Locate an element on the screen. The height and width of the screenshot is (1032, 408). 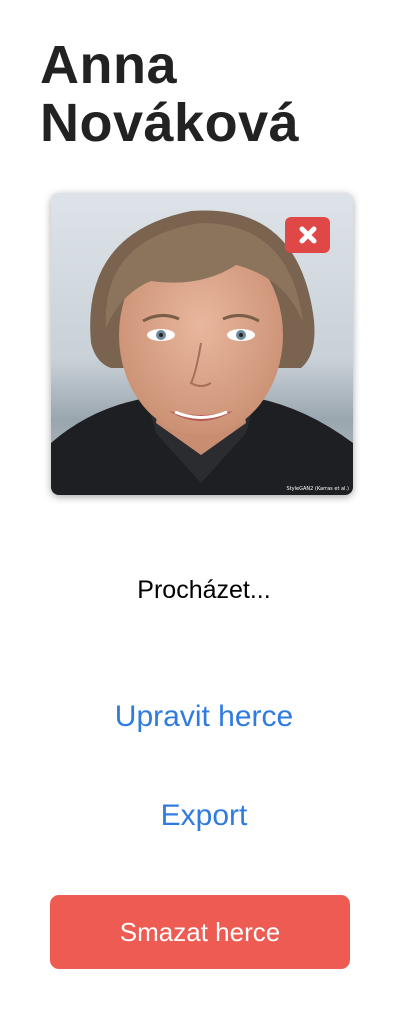
remove-photo-button is located at coordinates (307, 235).